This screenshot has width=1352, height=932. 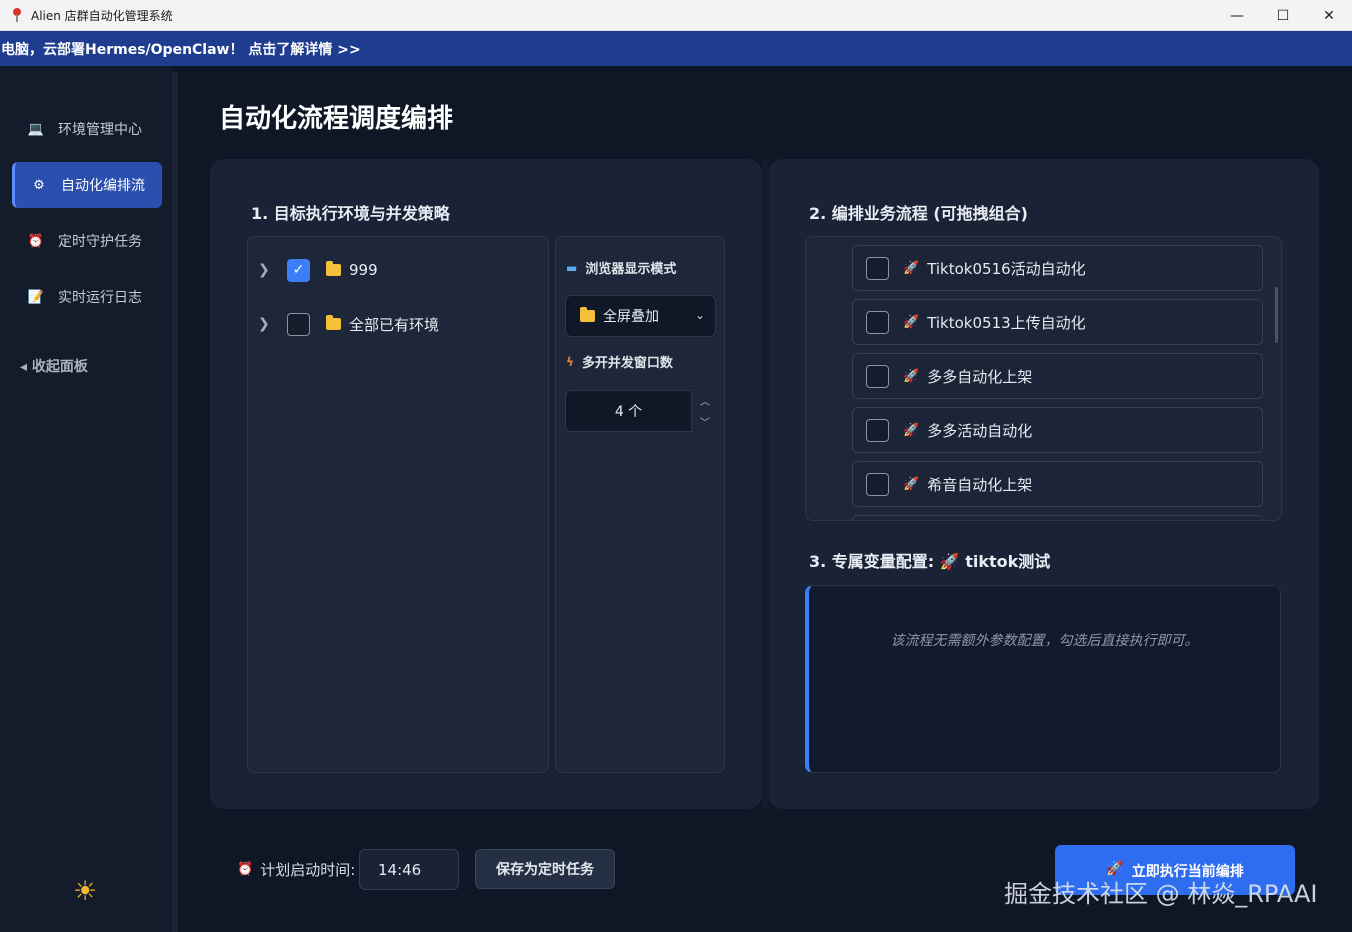 I want to click on display-mode-label: ▬ 浏览器显示模式, so click(x=621, y=269).